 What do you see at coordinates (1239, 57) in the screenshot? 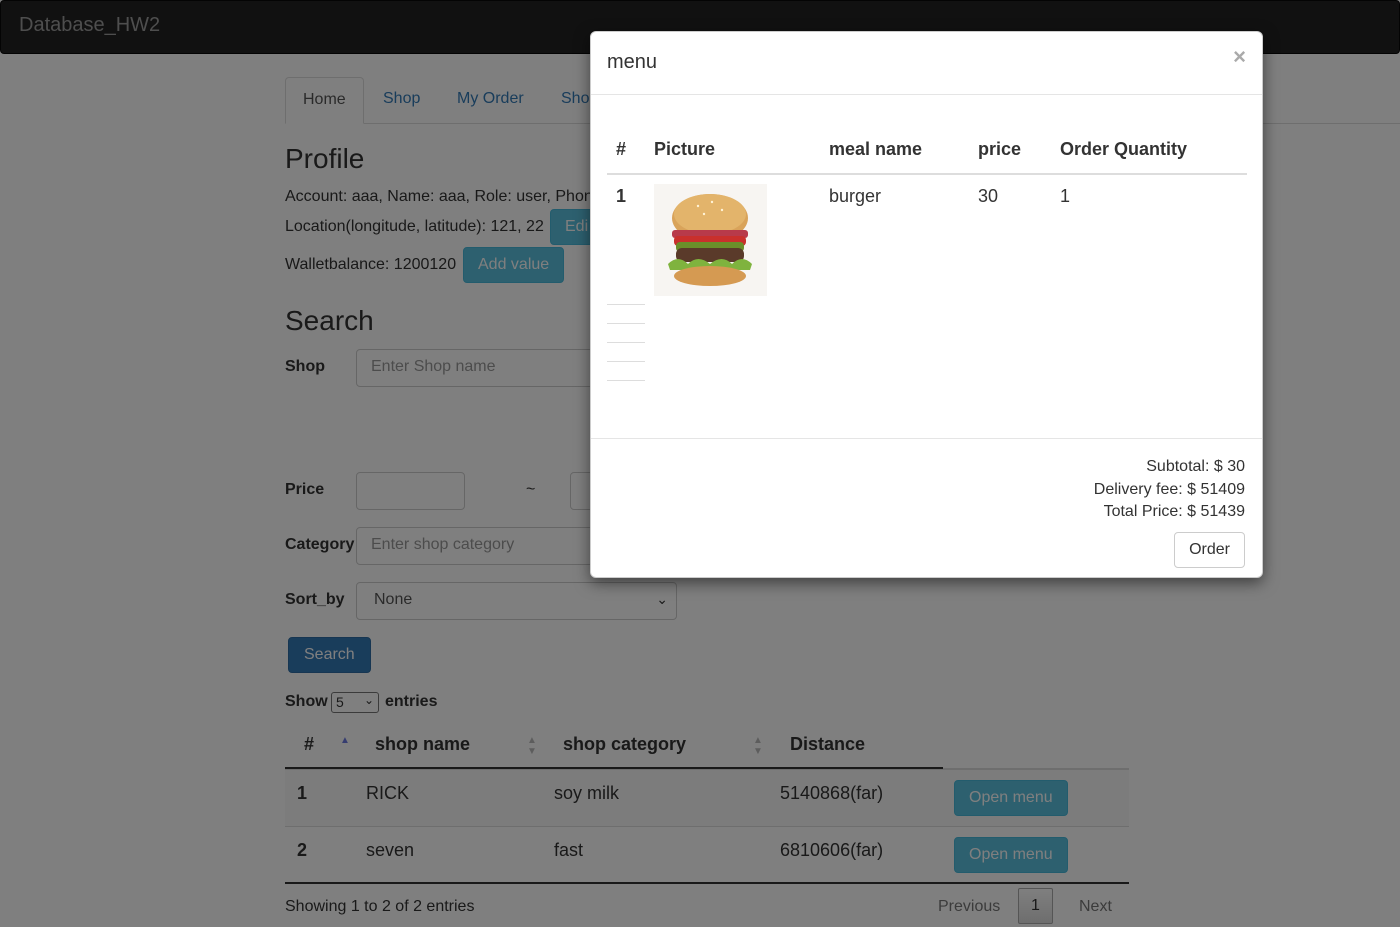
I see `close-icon: ×` at bounding box center [1239, 57].